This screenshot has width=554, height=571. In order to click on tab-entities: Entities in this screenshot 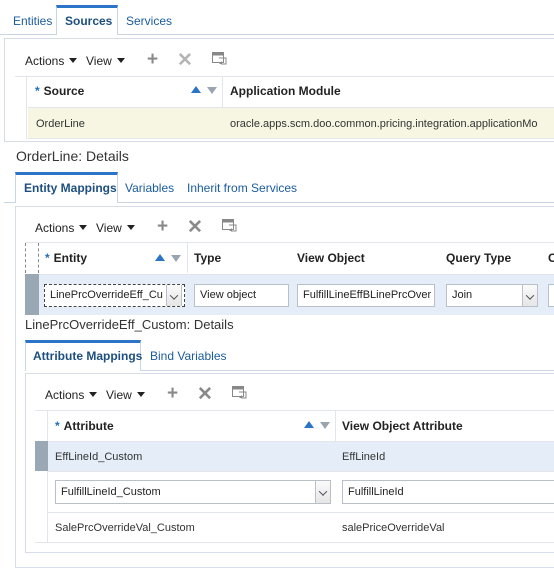, I will do `click(32, 21)`.